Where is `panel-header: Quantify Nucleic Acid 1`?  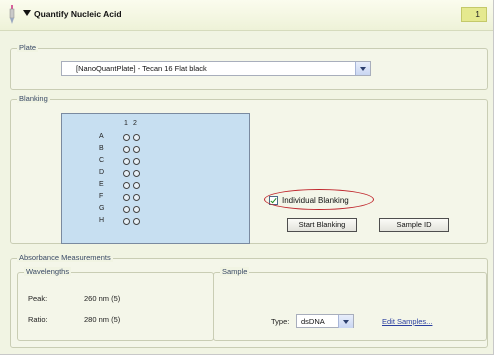
panel-header: Quantify Nucleic Acid 1 is located at coordinates (246, 15).